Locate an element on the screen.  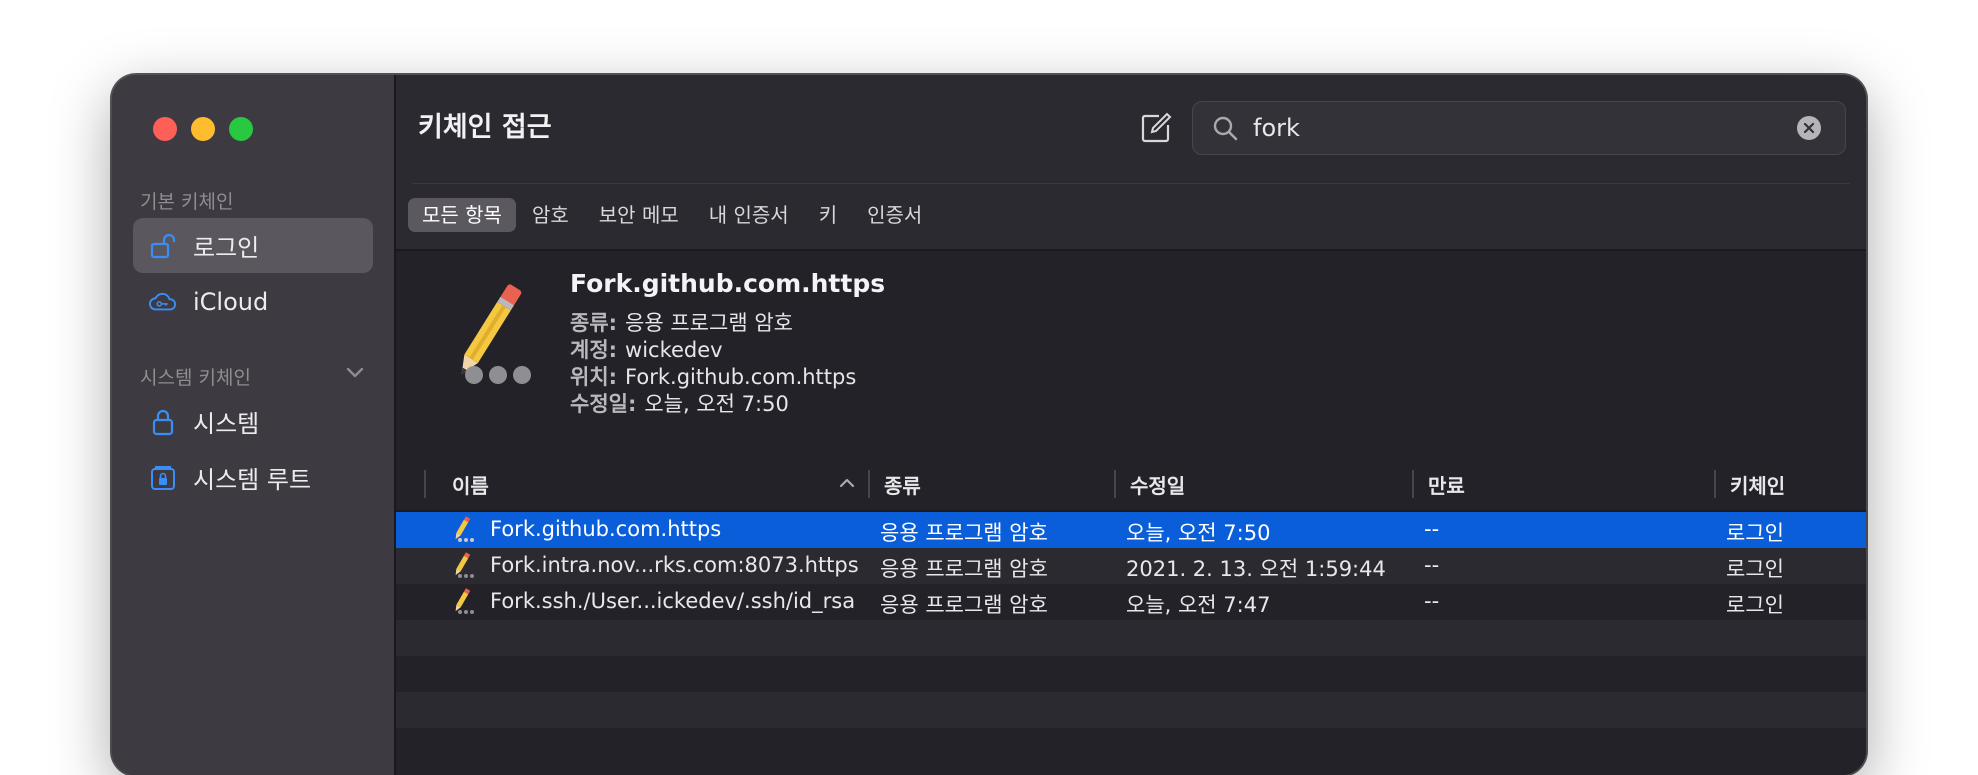
sidebar-item-login: 로그인 is located at coordinates (253, 245).